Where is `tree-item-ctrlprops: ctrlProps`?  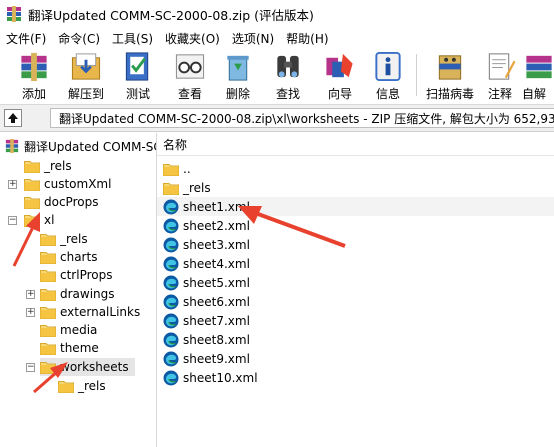 tree-item-ctrlprops: ctrlProps is located at coordinates (76, 275).